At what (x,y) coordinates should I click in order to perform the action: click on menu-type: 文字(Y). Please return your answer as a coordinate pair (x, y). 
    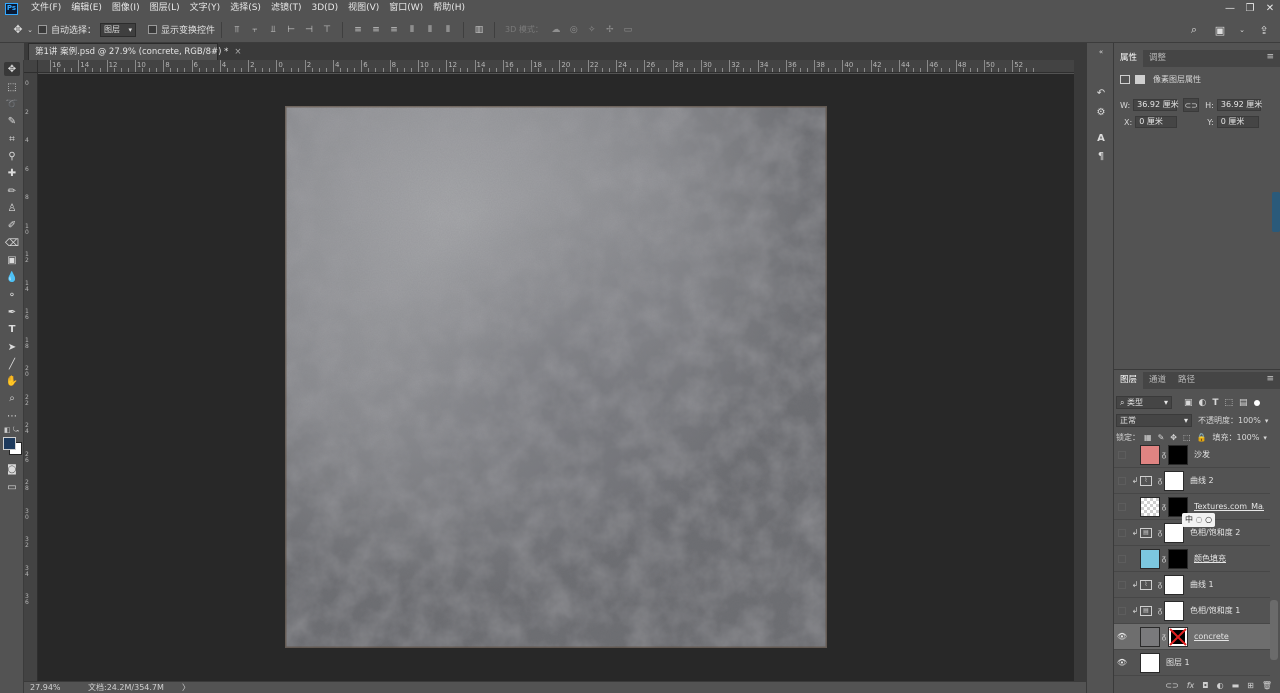
    Looking at the image, I should click on (205, 8).